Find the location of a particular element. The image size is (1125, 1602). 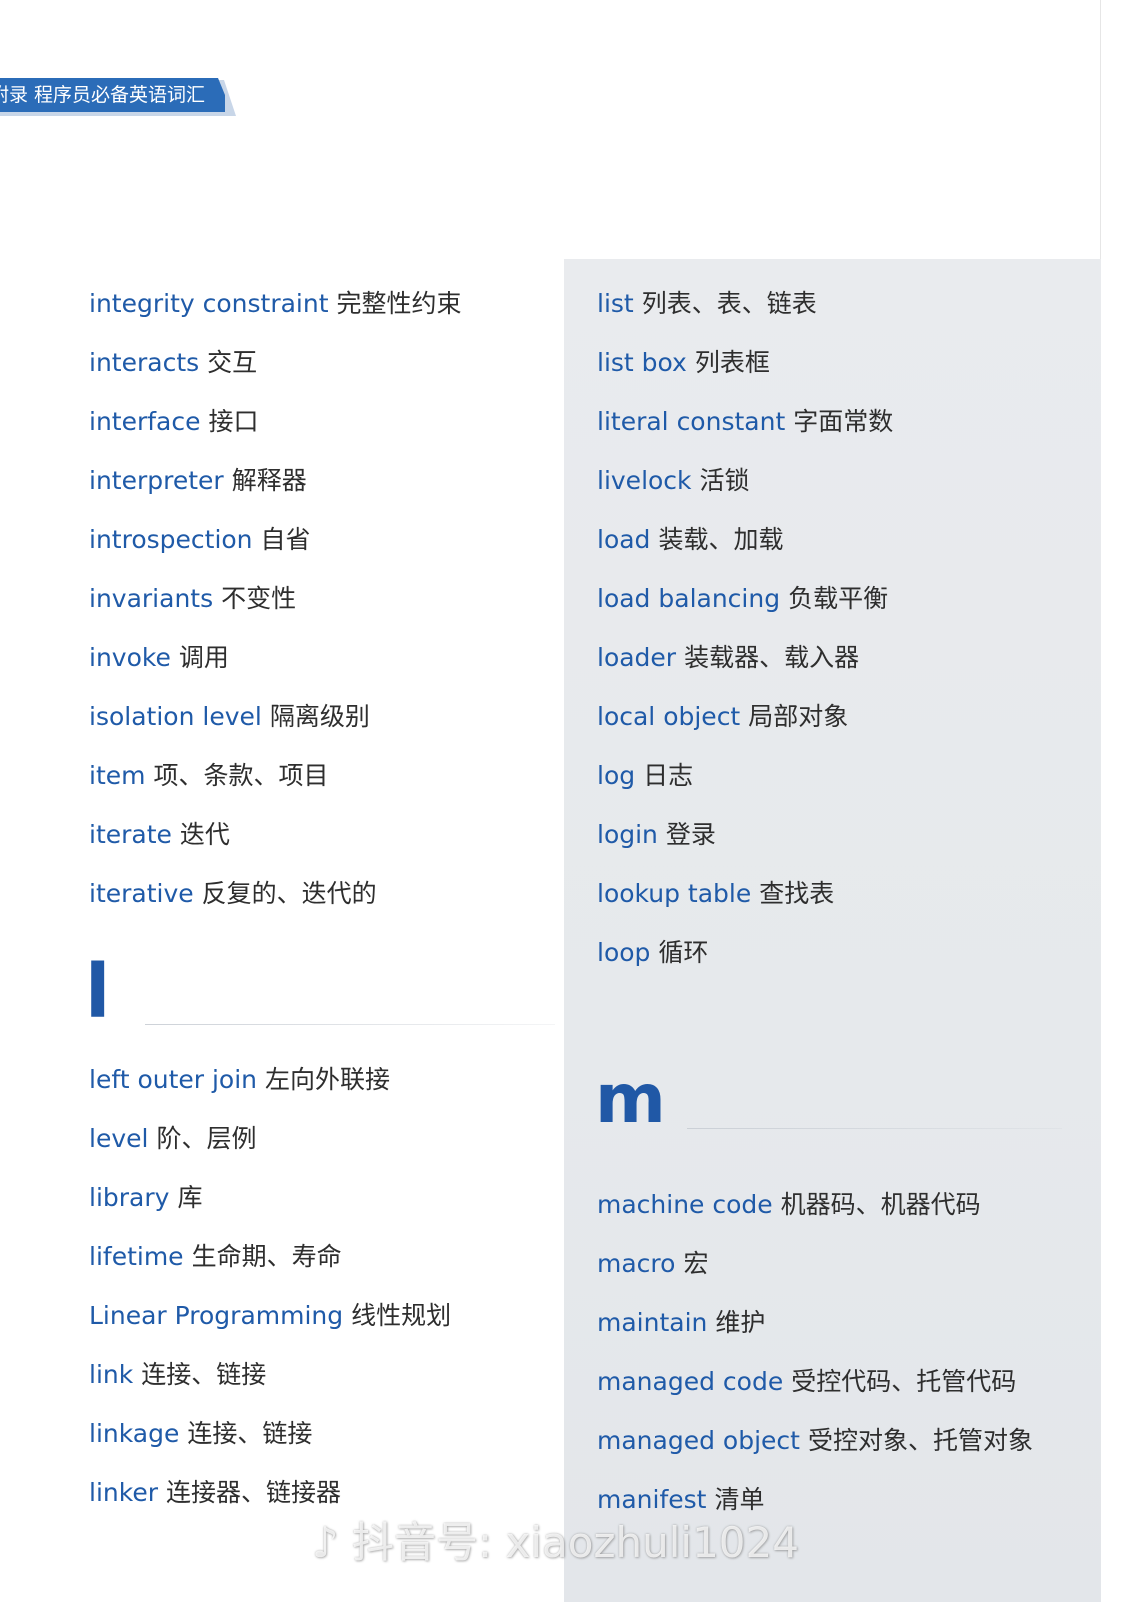

entry-translation: 查找表 is located at coordinates (797, 893).